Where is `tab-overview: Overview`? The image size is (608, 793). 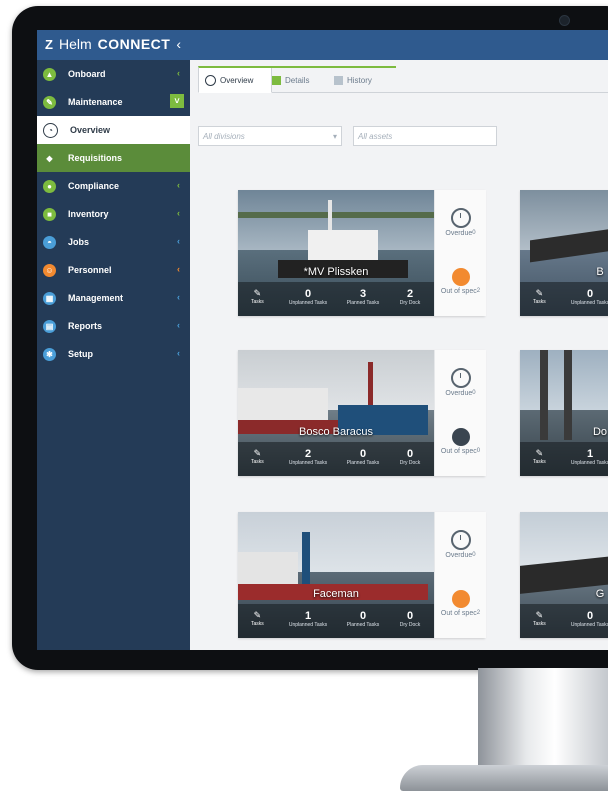 tab-overview: Overview is located at coordinates (235, 79).